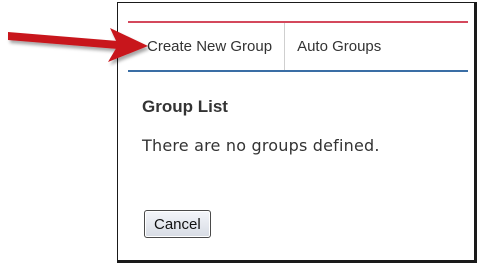 This screenshot has height=265, width=479. I want to click on annotation-arrow-icon, so click(78, 45).